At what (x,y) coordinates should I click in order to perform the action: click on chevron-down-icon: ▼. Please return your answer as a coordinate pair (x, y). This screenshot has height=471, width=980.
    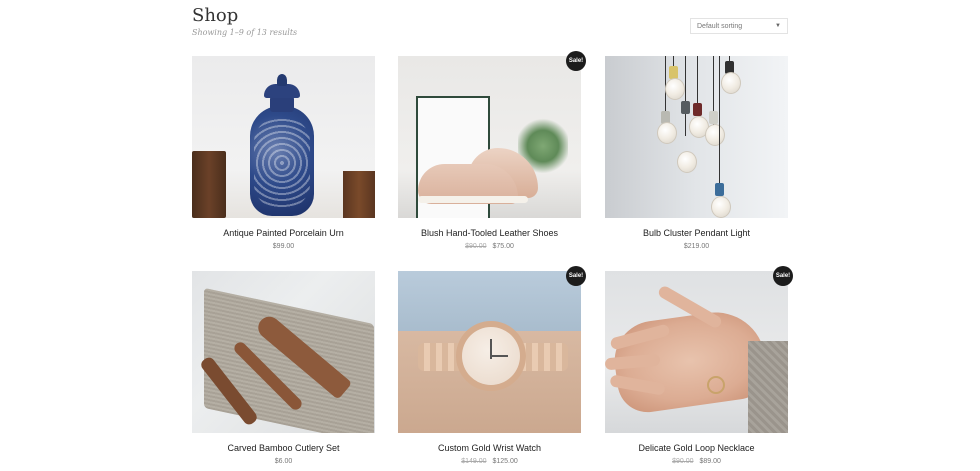
    Looking at the image, I should click on (778, 26).